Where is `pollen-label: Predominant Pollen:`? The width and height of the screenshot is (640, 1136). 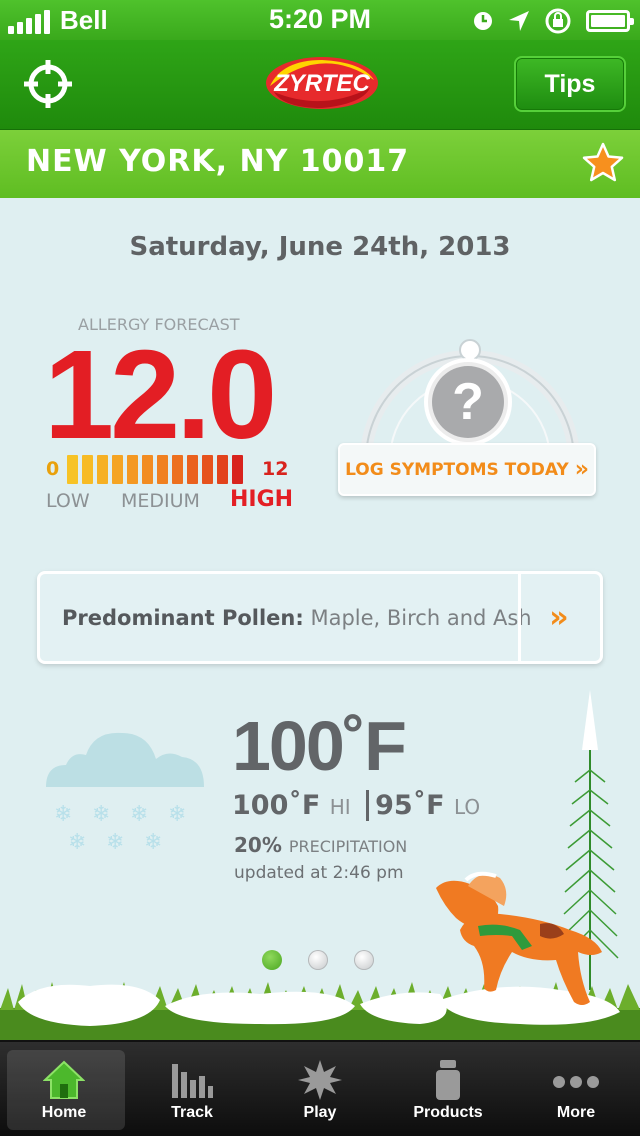
pollen-label: Predominant Pollen: is located at coordinates (183, 618).